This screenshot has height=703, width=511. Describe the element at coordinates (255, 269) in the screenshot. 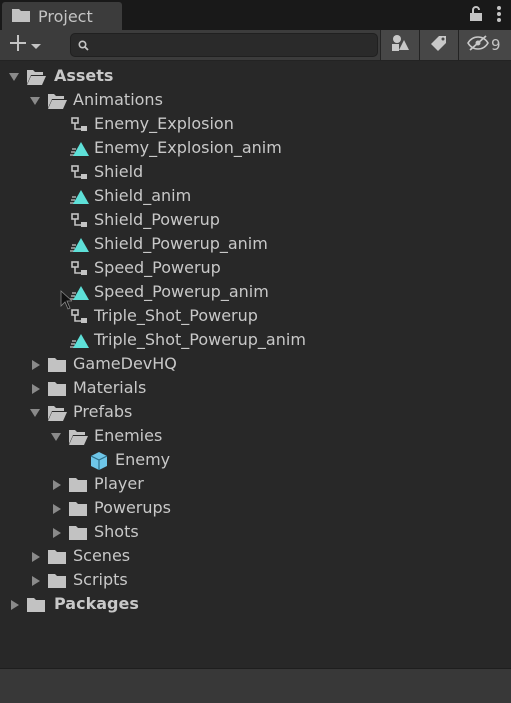

I see `tree-item-speed-powerup: Speed_Powerup` at that location.